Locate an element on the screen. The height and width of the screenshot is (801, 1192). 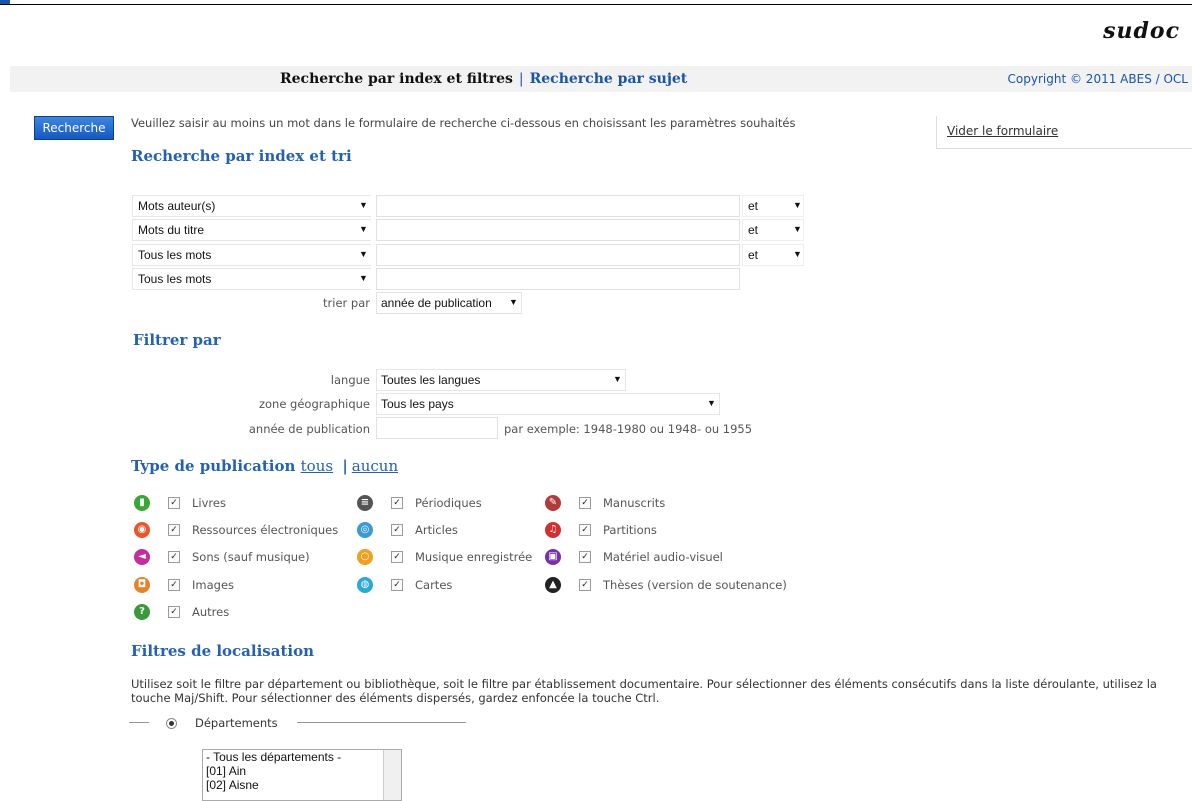
sudoc-logo: sudoc is located at coordinates (1141, 31).